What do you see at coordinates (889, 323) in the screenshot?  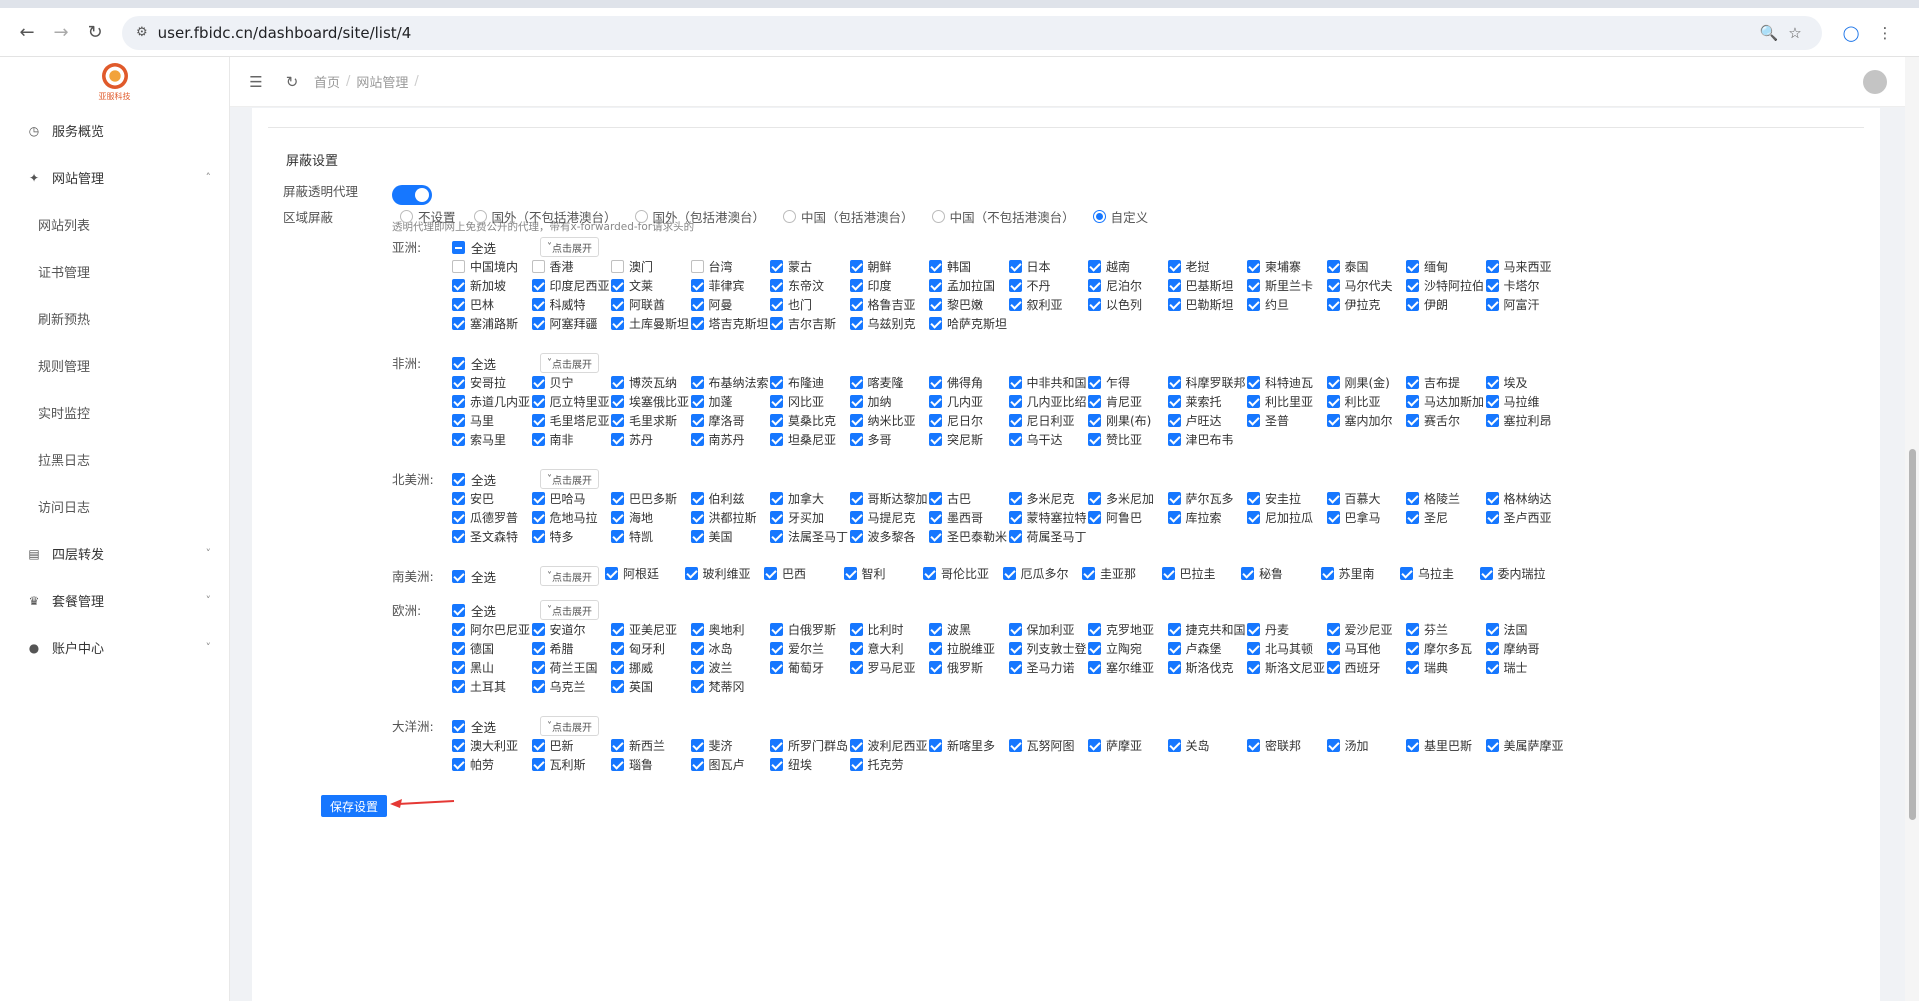 I see `country-checkbox: 乌兹别克` at bounding box center [889, 323].